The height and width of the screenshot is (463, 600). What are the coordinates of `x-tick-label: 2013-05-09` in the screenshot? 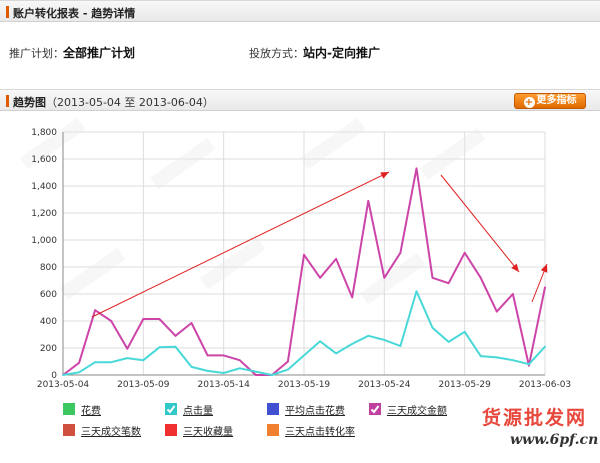 It's located at (143, 385).